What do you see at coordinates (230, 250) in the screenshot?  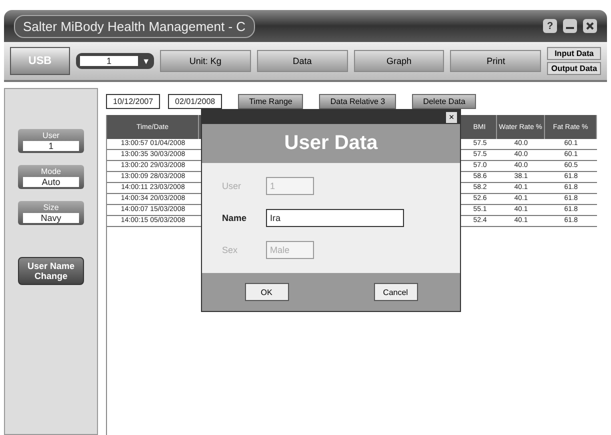 I see `field-label: Sex` at bounding box center [230, 250].